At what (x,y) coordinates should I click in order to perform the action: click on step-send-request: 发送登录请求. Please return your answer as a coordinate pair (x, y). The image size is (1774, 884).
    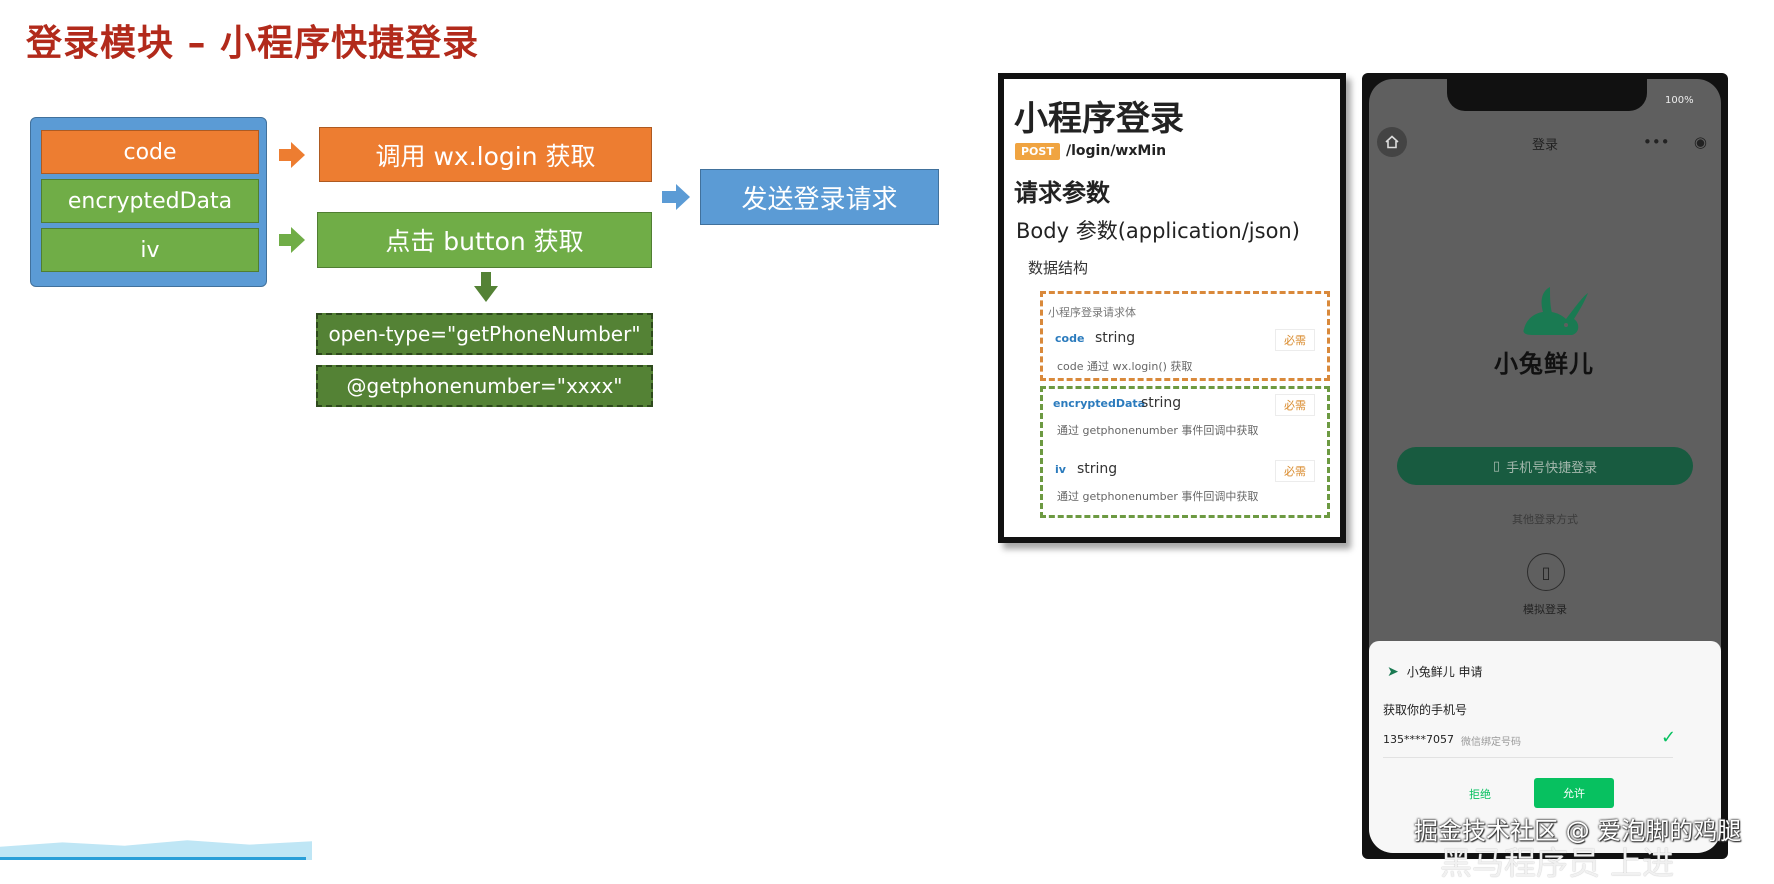
    Looking at the image, I should click on (819, 197).